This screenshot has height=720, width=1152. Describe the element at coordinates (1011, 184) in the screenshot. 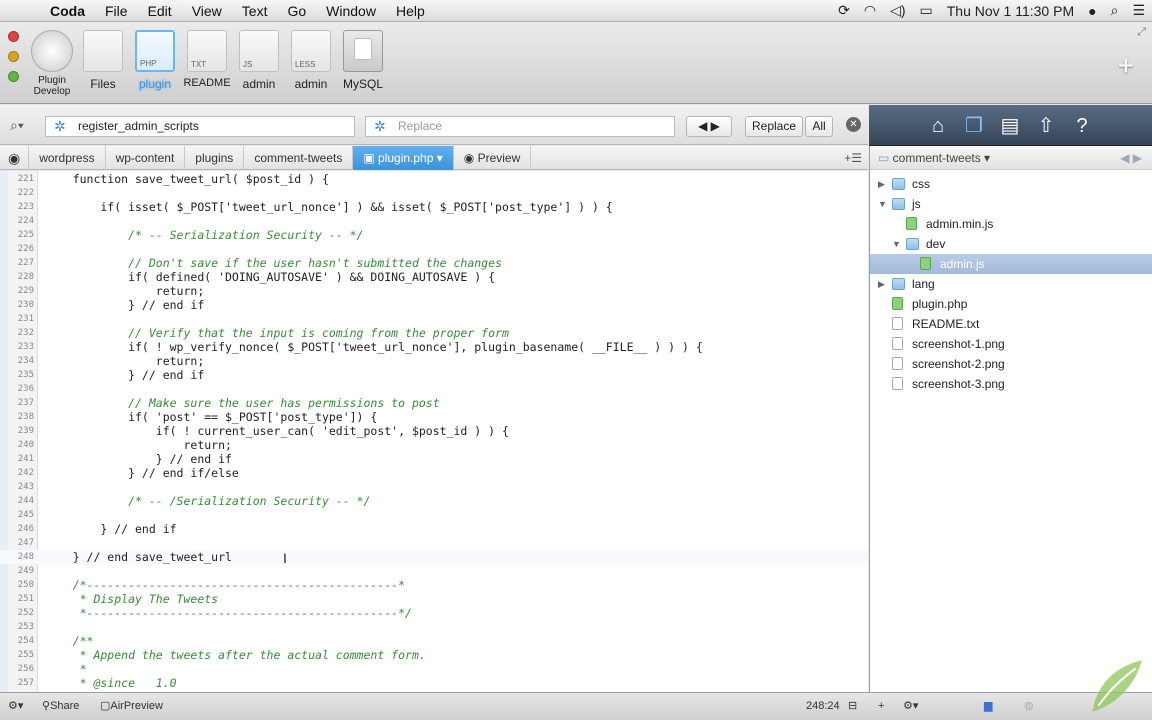

I see `folder-item: ▶ css` at that location.